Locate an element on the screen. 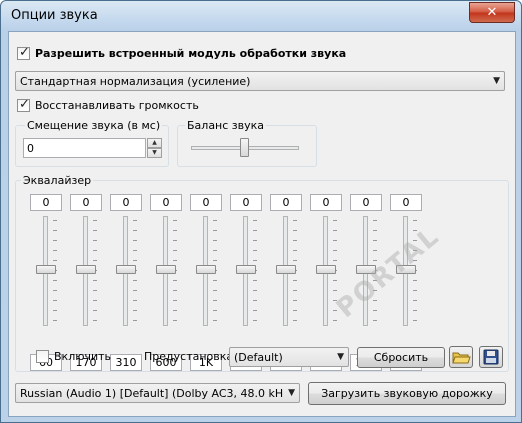 The image size is (522, 423). balance-slider-thumb is located at coordinates (244, 147).